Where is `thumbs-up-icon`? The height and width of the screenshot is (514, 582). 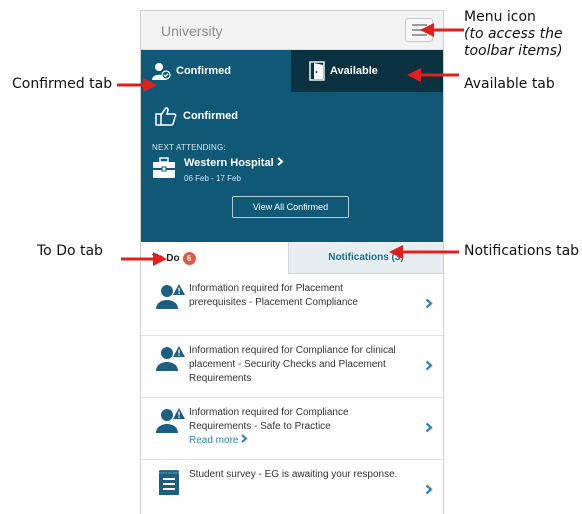 thumbs-up-icon is located at coordinates (166, 116).